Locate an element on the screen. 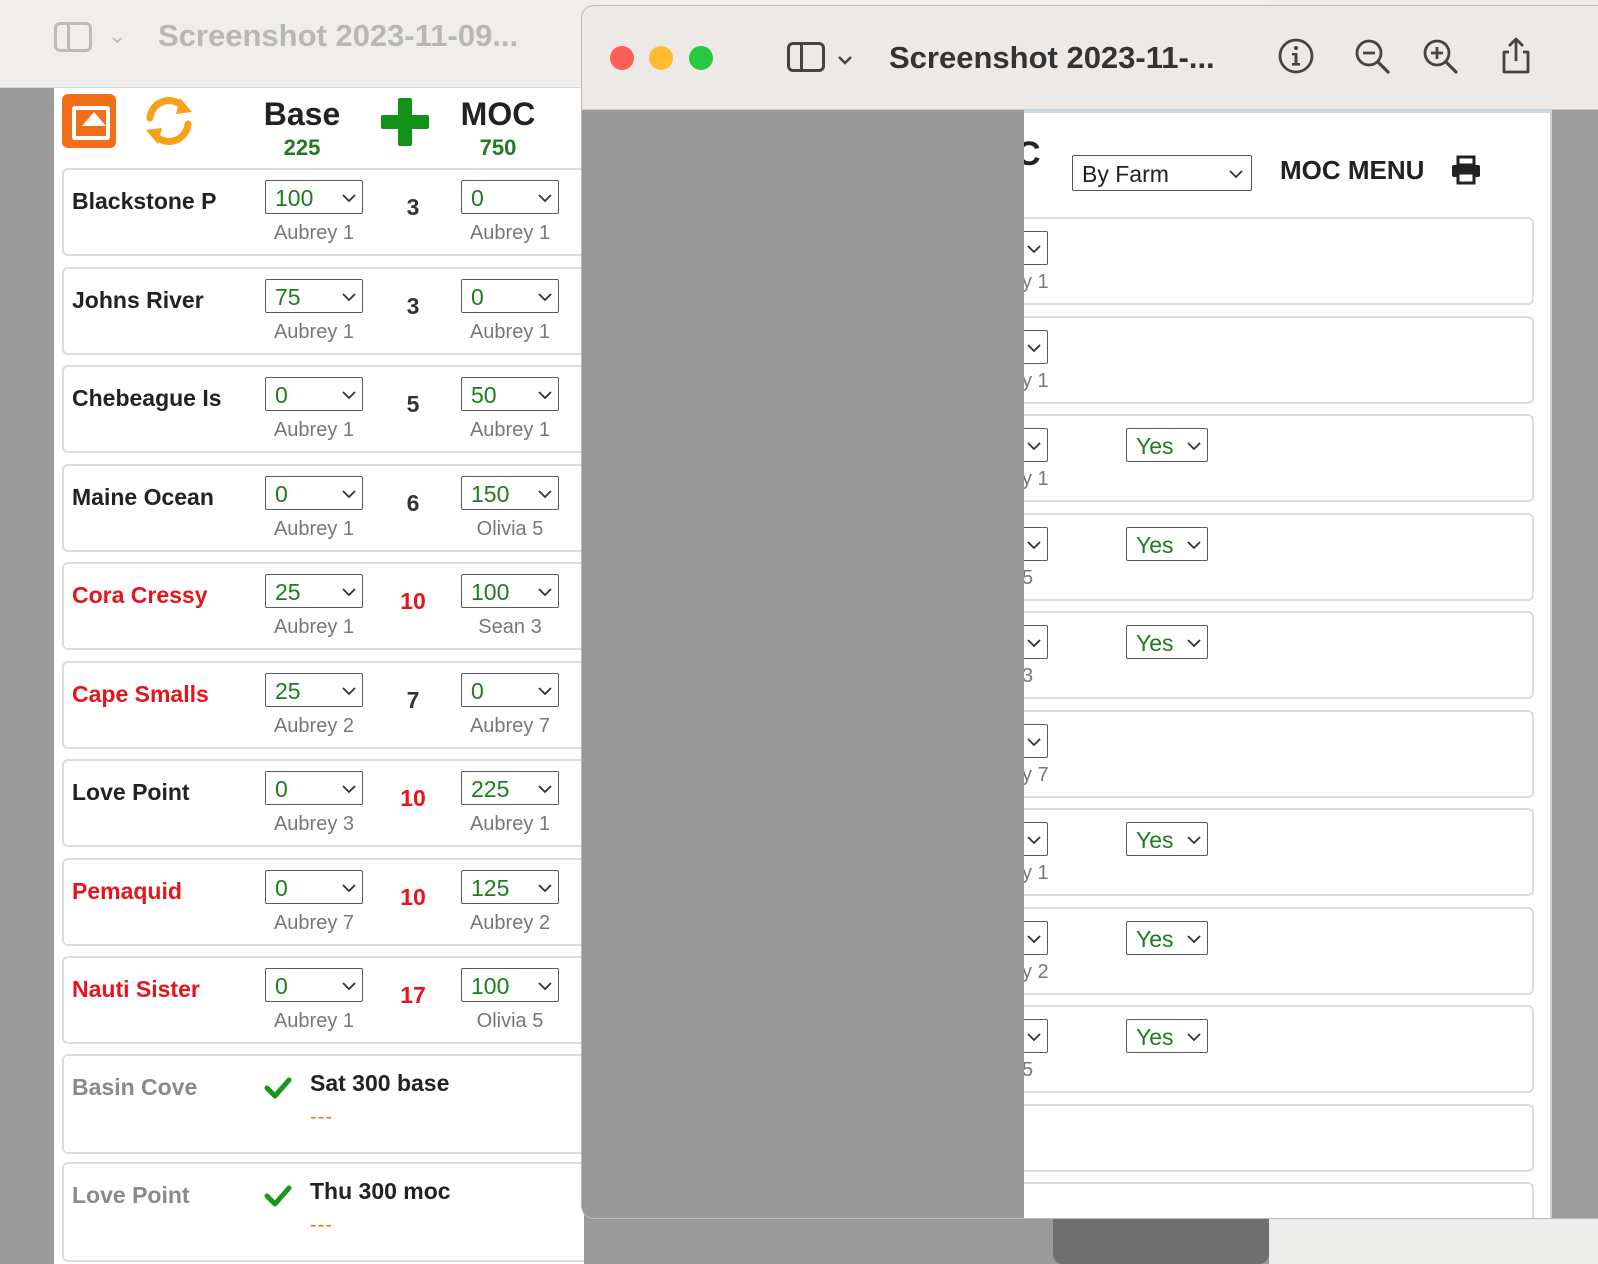 Image resolution: width=1598 pixels, height=1264 pixels. moc-column-header: MOC 750 is located at coordinates (498, 128).